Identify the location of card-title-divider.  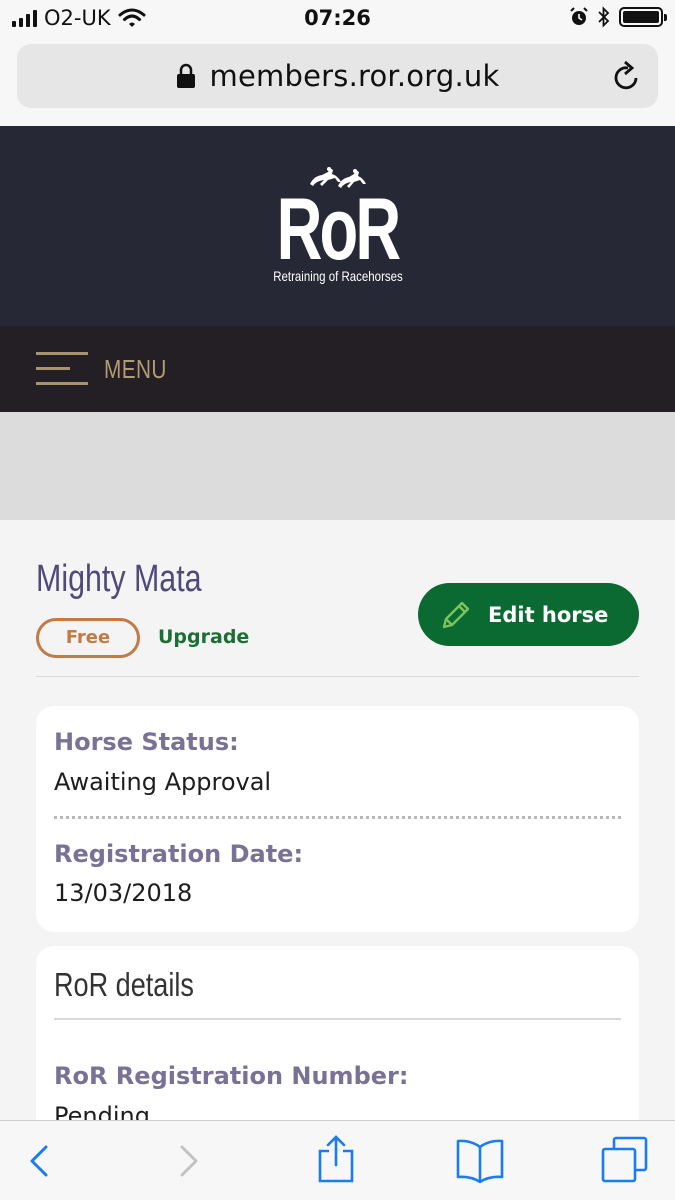
(337, 1019).